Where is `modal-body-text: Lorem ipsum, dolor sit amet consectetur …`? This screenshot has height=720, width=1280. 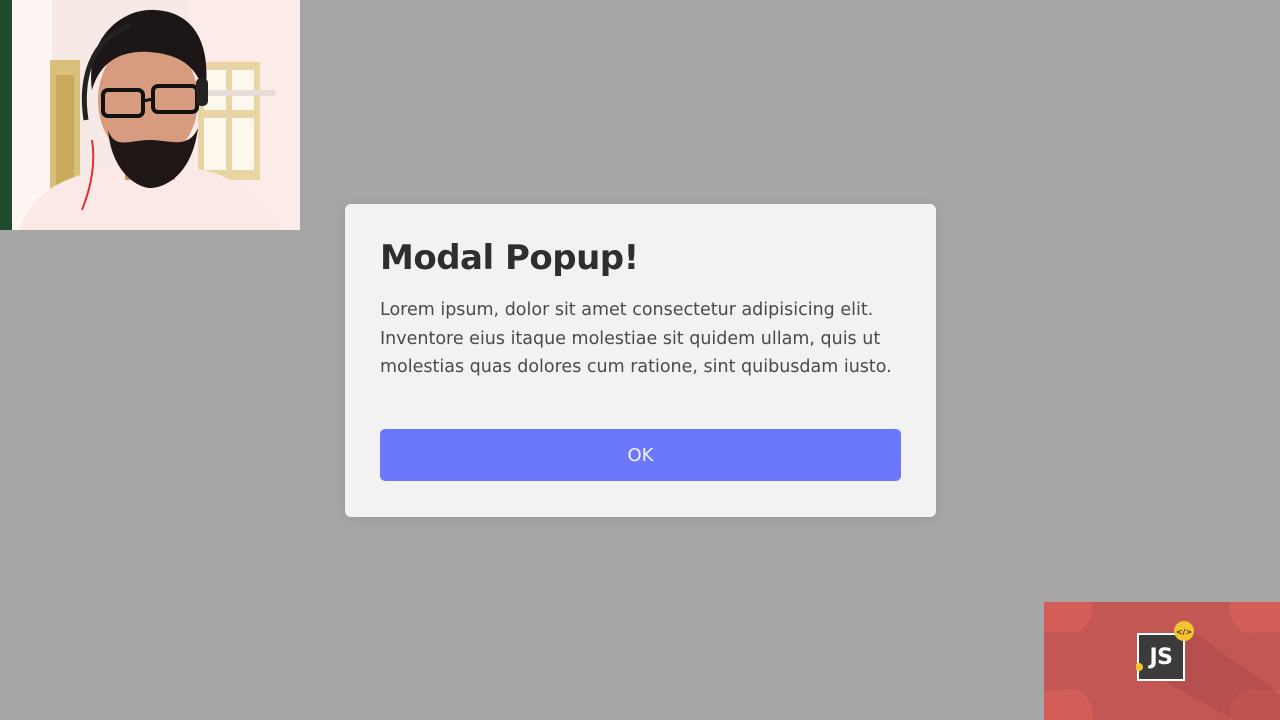
modal-body-text: Lorem ipsum, dolor sit amet consectetur … is located at coordinates (636, 338).